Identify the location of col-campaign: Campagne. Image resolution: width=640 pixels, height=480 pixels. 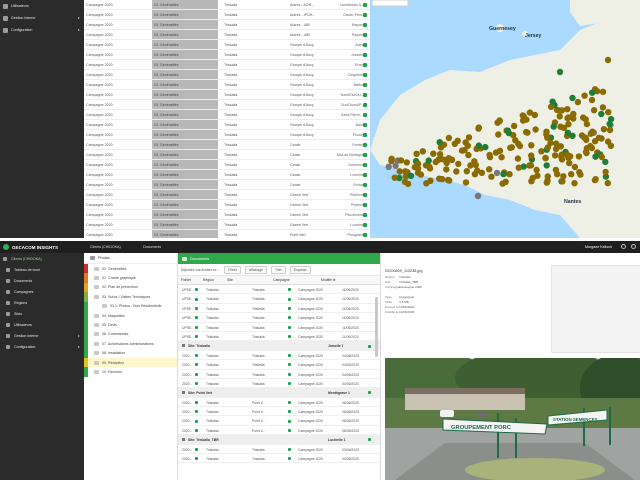
(294, 280).